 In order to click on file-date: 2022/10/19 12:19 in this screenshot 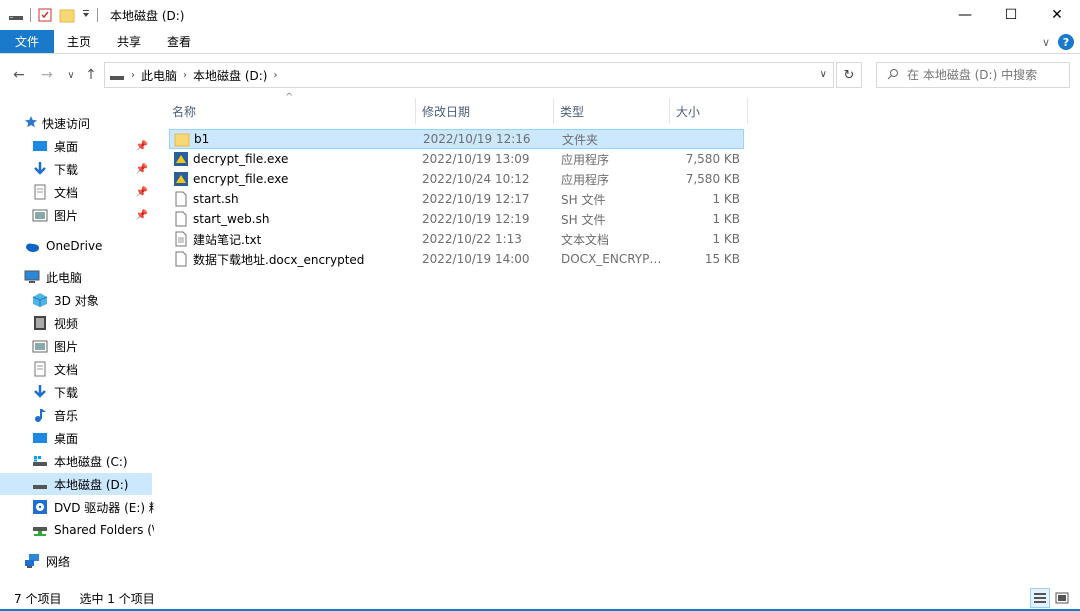, I will do `click(476, 219)`.